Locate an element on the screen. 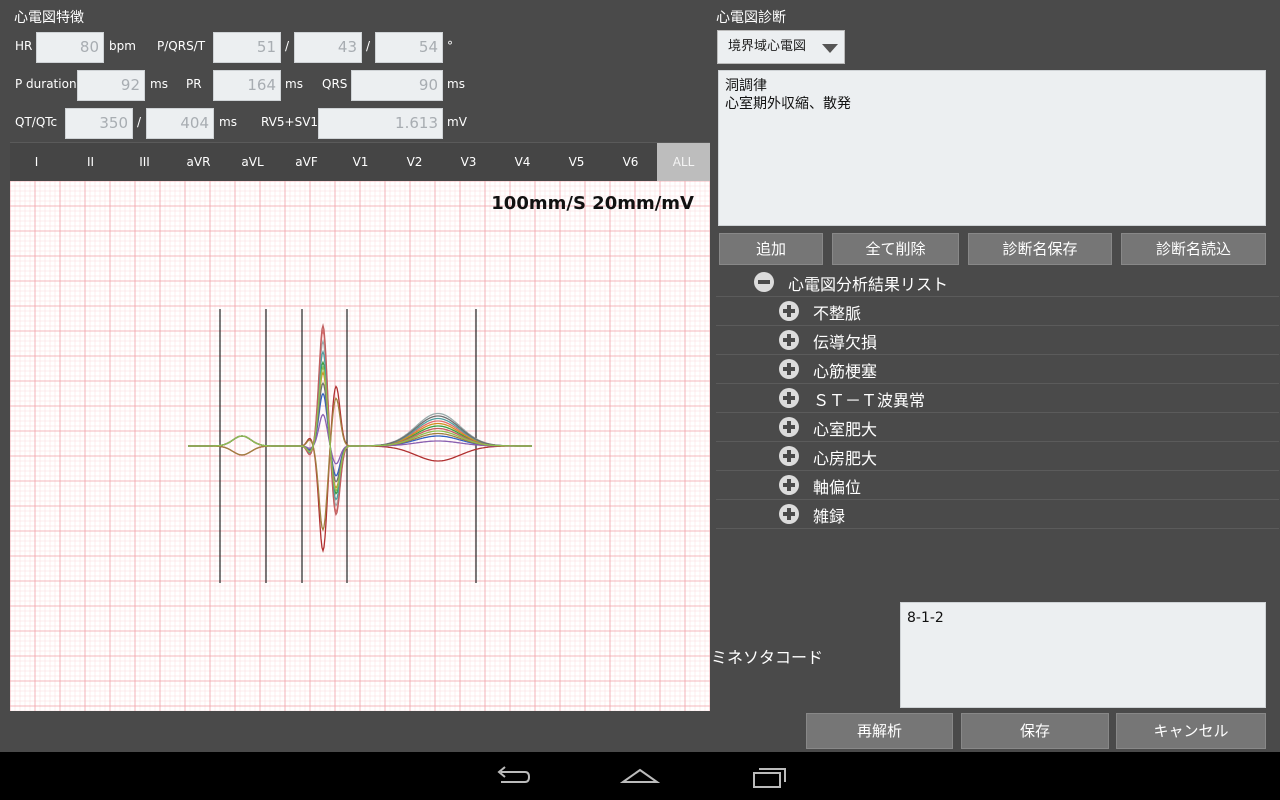 The width and height of the screenshot is (1280, 800). cancel-button: キャンセル is located at coordinates (1191, 731).